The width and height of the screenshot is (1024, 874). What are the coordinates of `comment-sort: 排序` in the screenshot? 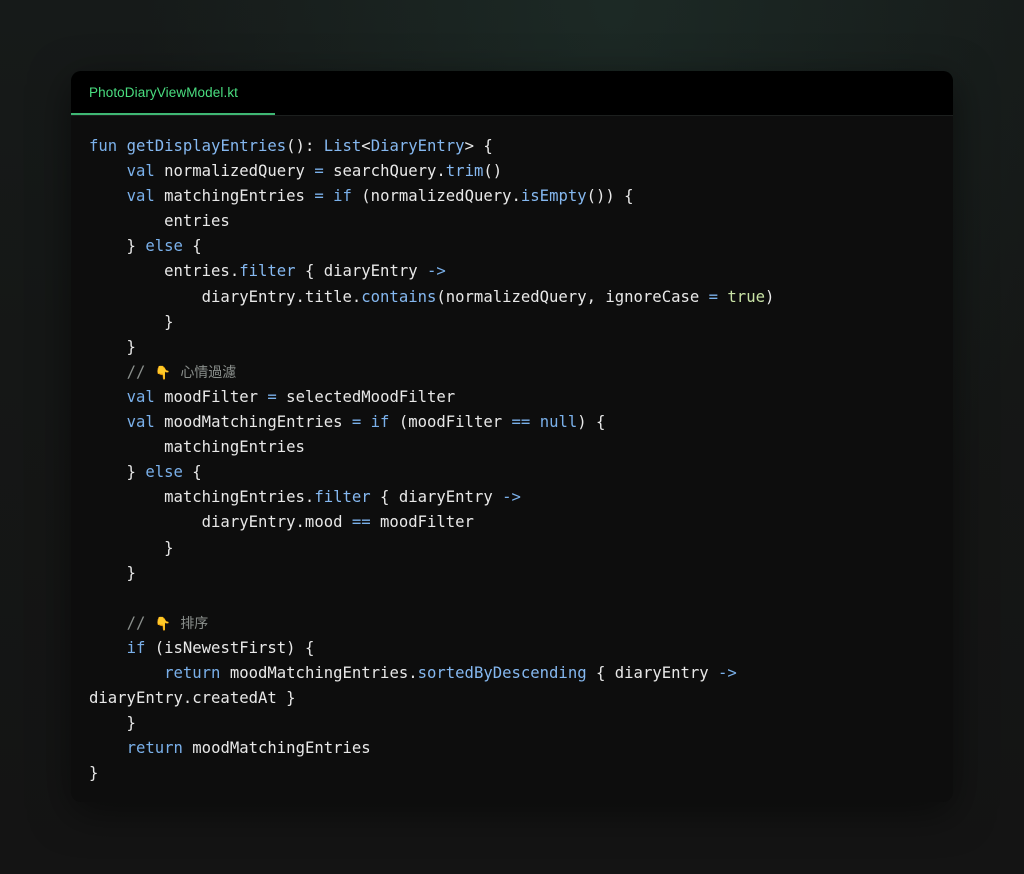 It's located at (194, 623).